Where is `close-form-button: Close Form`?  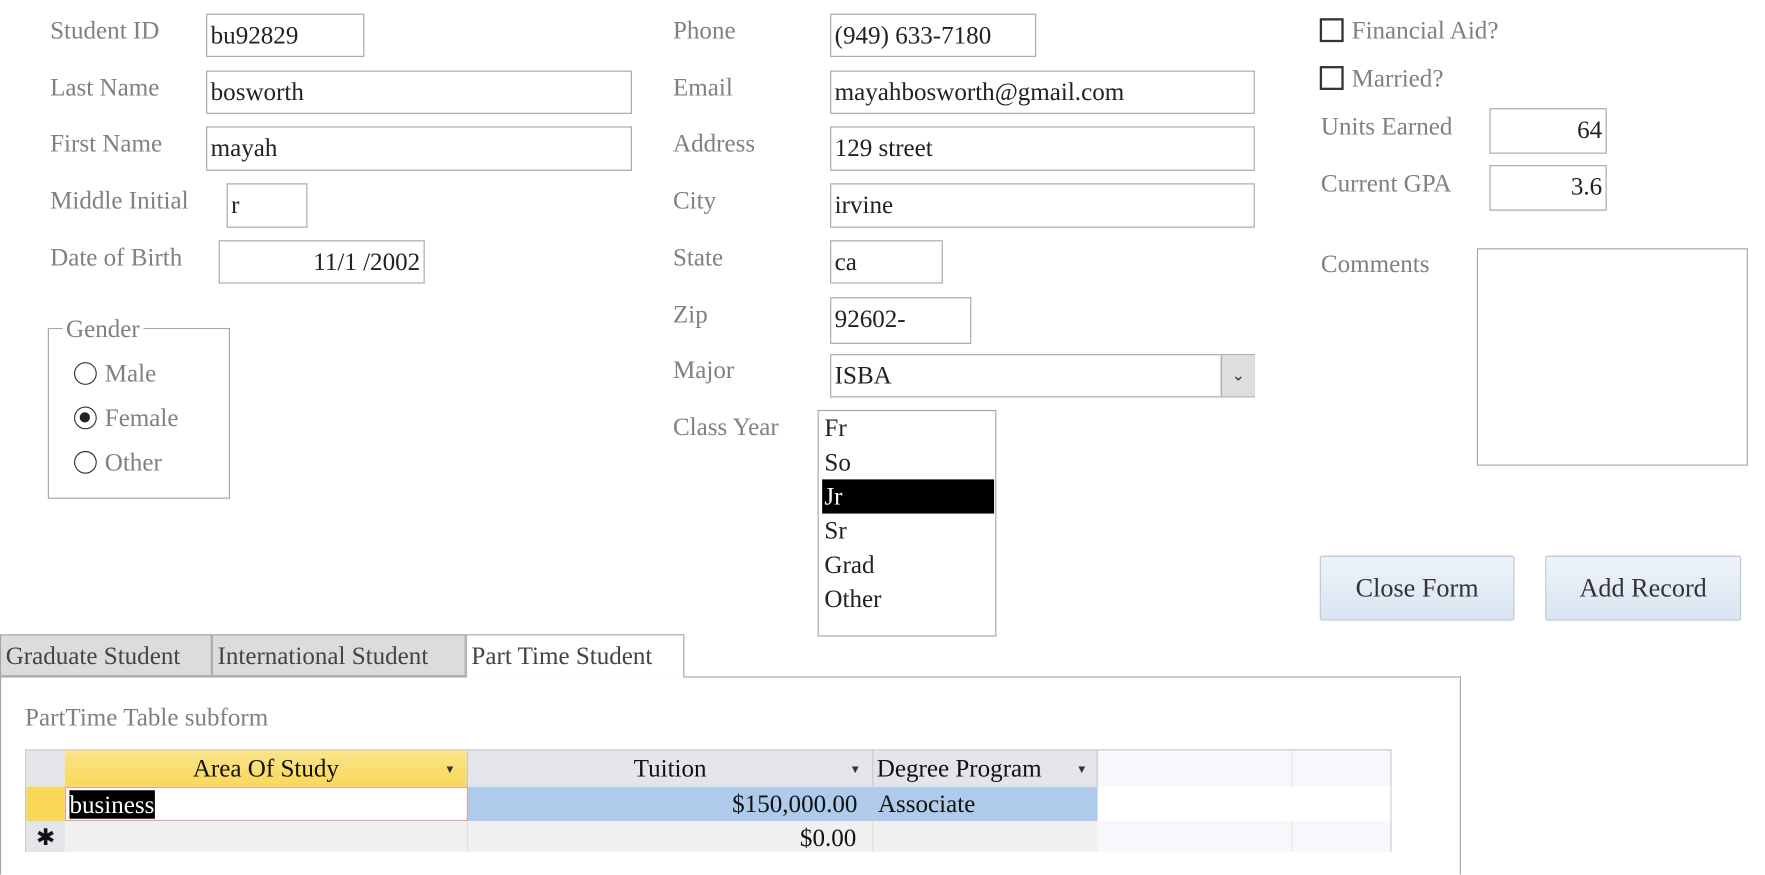
close-form-button: Close Form is located at coordinates (1417, 588).